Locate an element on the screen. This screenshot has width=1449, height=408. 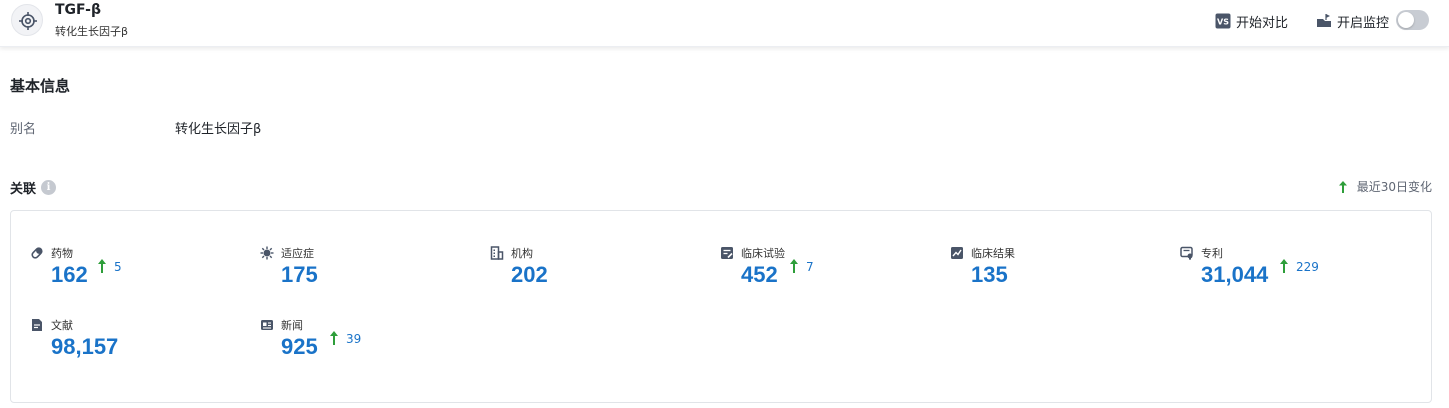
stat-patents: 专利 31,044 229 is located at coordinates (1280, 275).